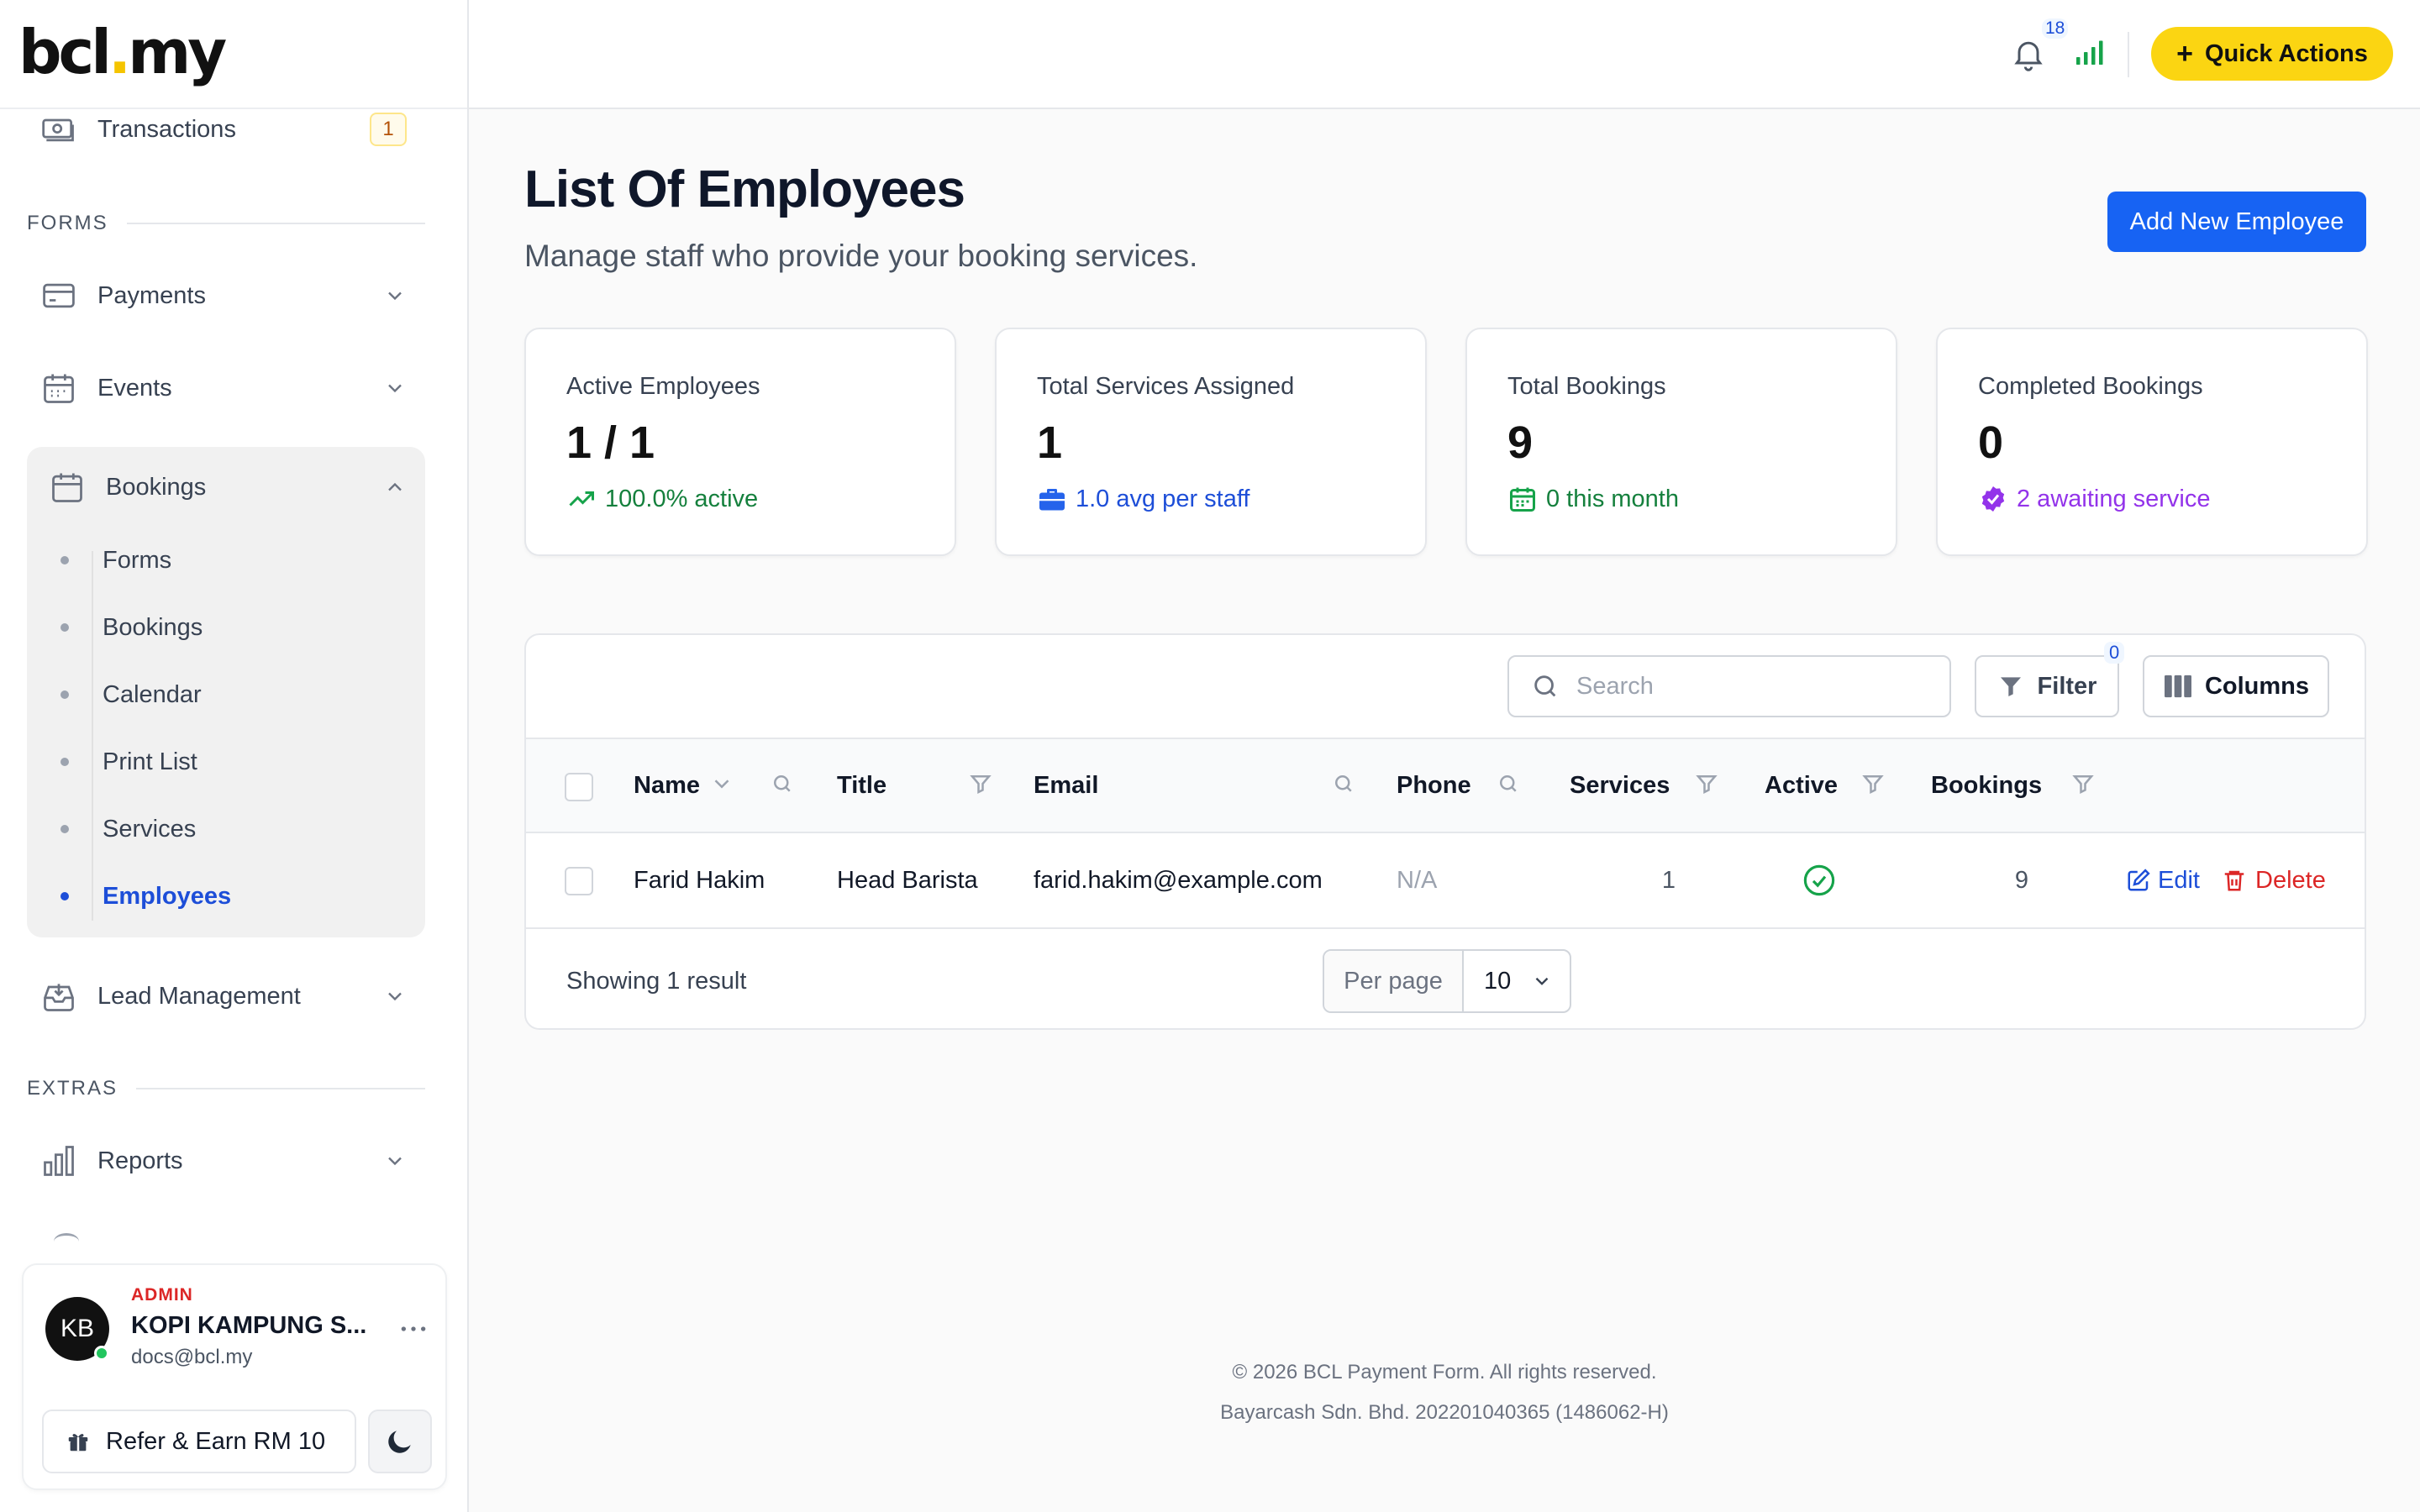 The width and height of the screenshot is (2420, 1512). I want to click on sidebar-subitem-bookings: Bookings, so click(226, 627).